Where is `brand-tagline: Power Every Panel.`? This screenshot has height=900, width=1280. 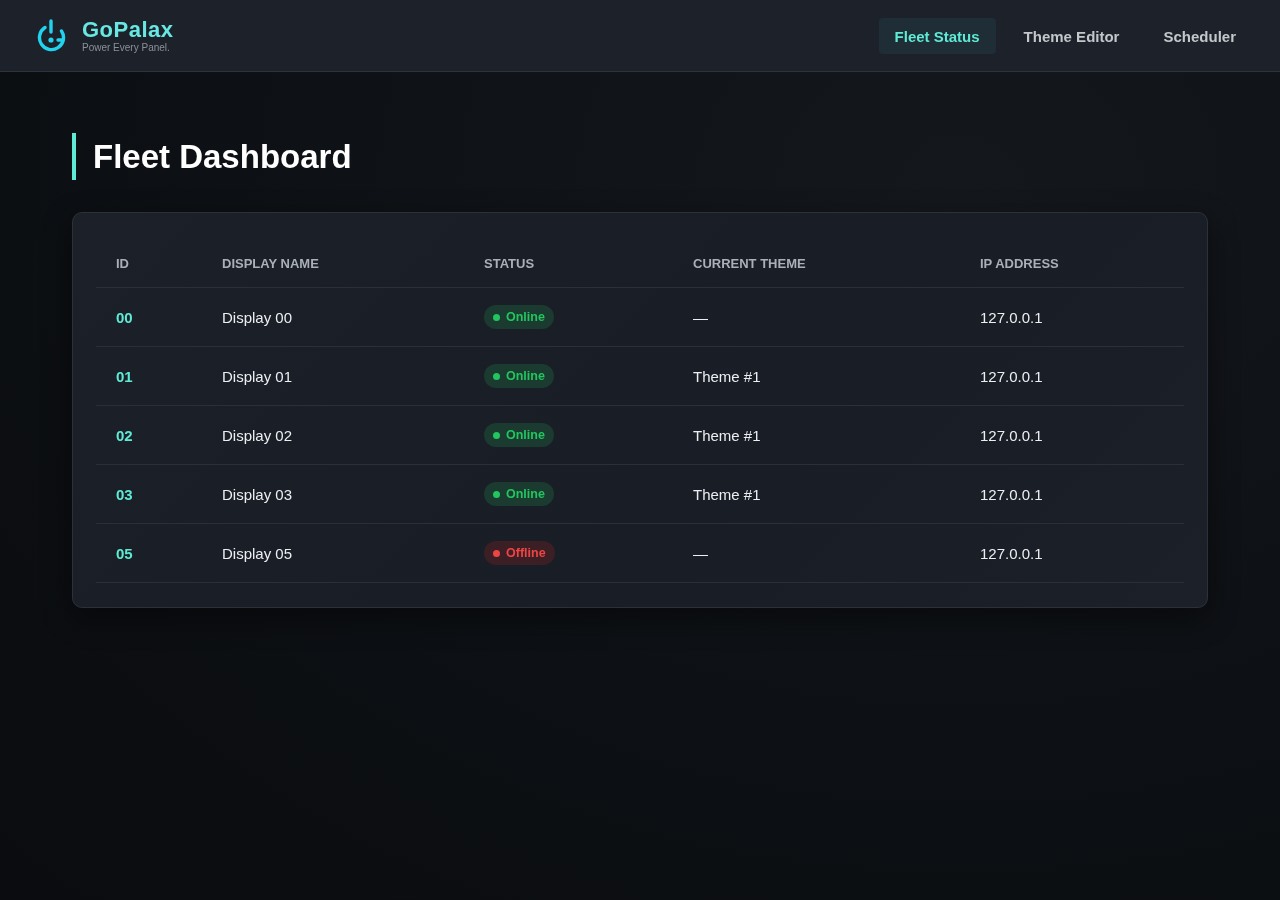 brand-tagline: Power Every Panel. is located at coordinates (126, 47).